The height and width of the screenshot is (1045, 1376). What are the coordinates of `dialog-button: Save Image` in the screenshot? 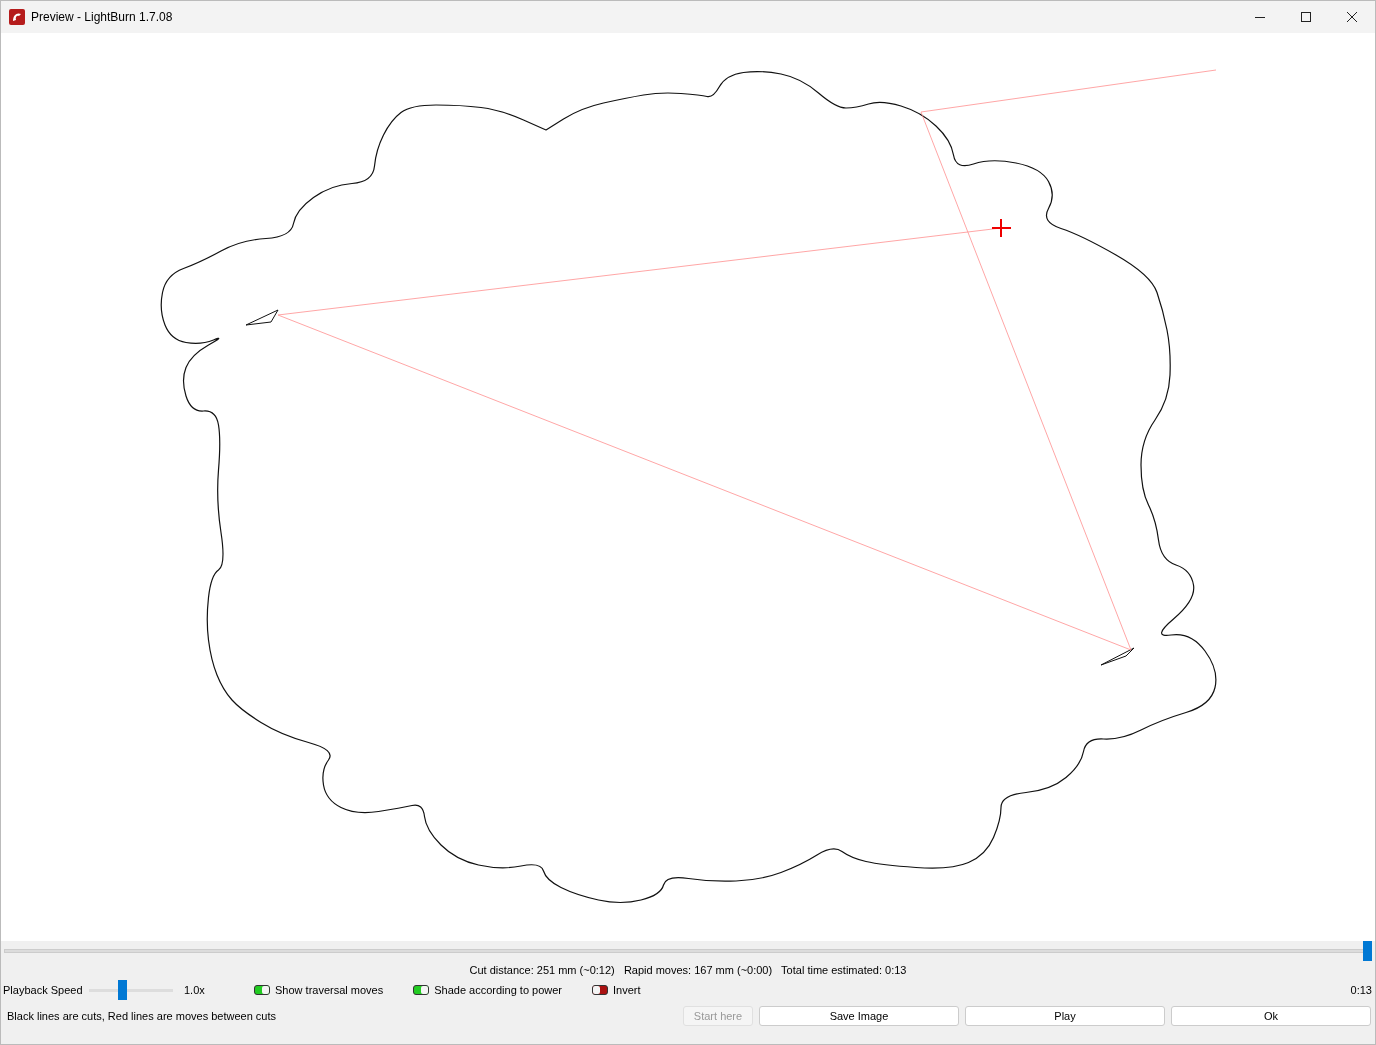 It's located at (859, 1016).